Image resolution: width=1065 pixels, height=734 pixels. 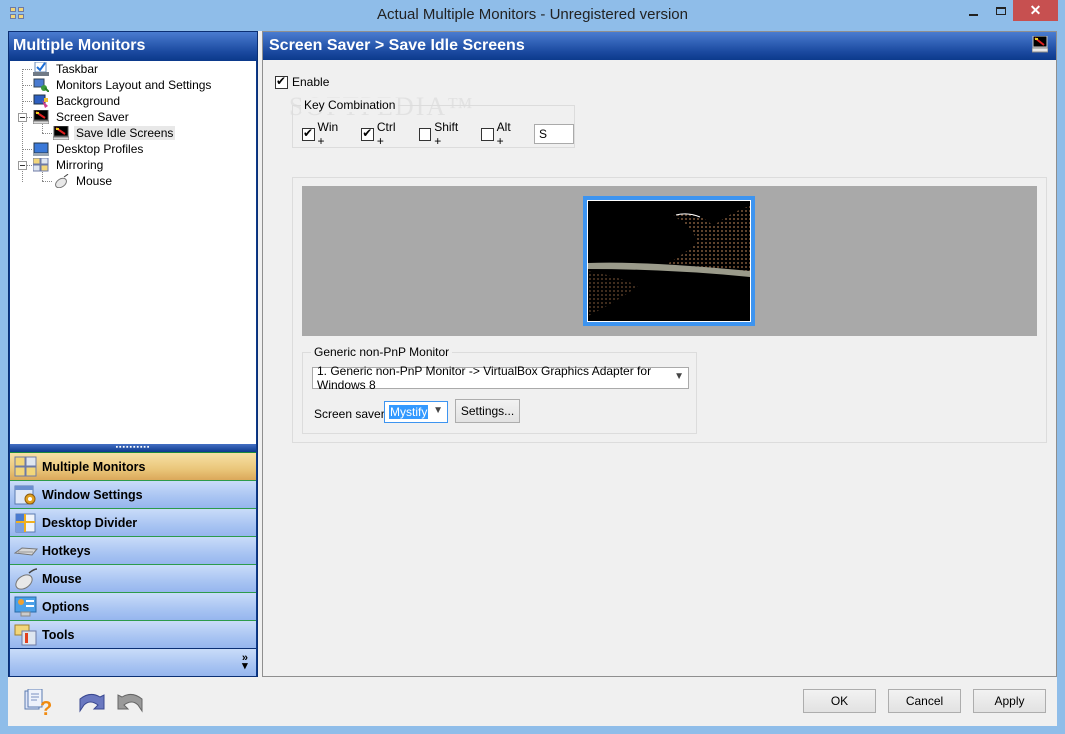 What do you see at coordinates (94, 466) in the screenshot?
I see `nav-label: Multiple Monitors` at bounding box center [94, 466].